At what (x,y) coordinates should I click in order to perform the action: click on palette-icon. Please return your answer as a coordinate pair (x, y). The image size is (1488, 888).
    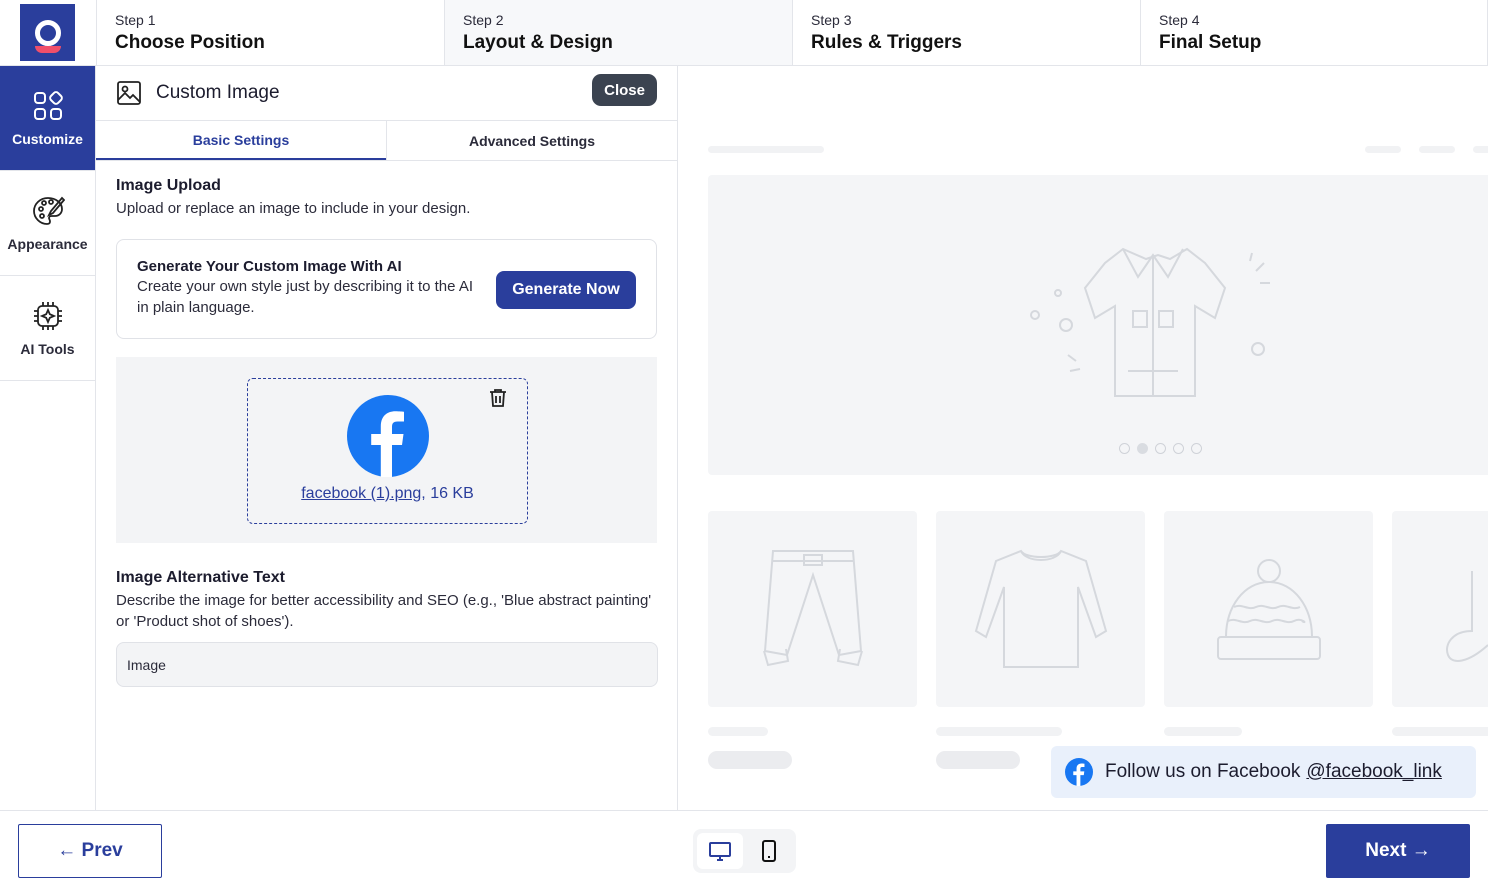
    Looking at the image, I should click on (48, 210).